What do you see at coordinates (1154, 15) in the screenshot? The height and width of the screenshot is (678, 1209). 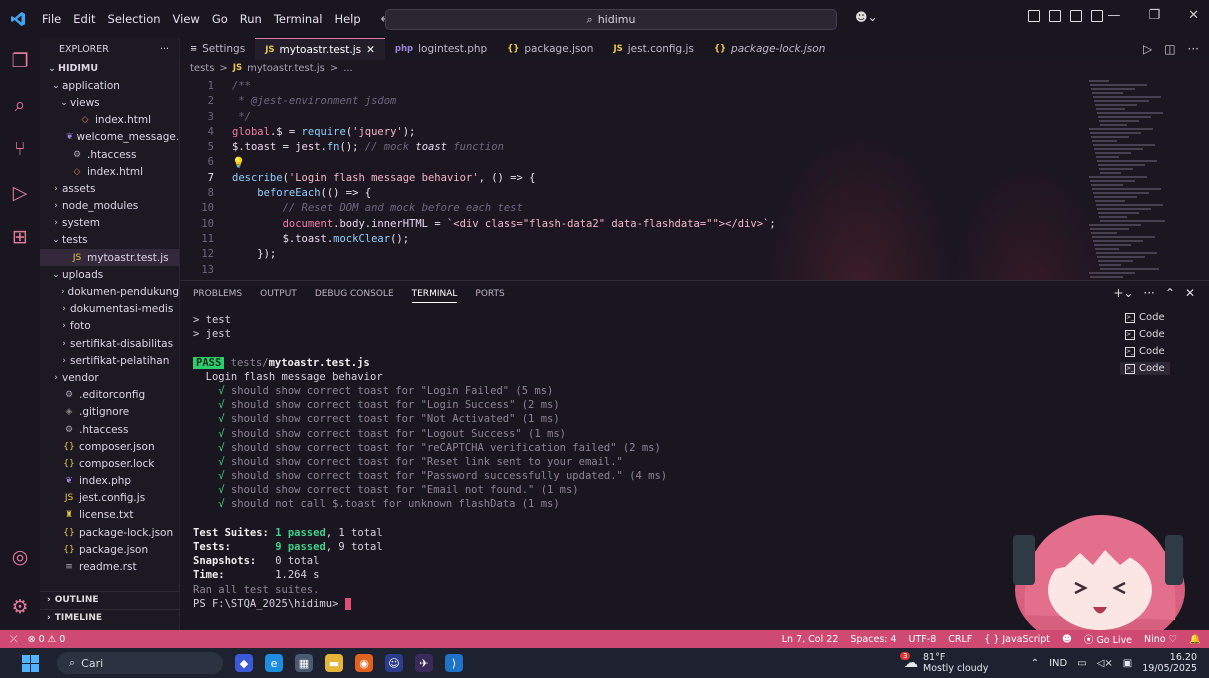 I see `restore-icon: ❐` at bounding box center [1154, 15].